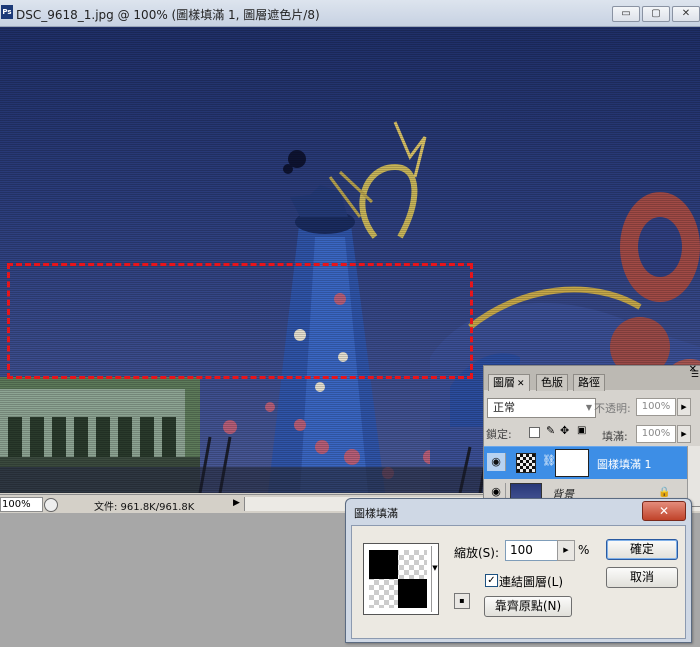  I want to click on fill-arrow-icon: ▶, so click(684, 434).